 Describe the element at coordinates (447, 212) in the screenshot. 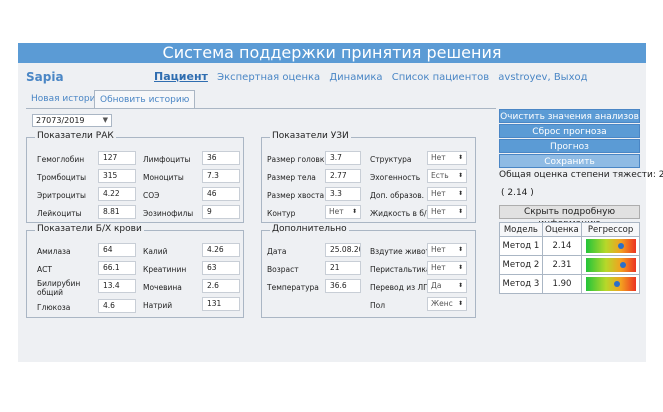

I see `fluid-select: Нет ⬍` at that location.